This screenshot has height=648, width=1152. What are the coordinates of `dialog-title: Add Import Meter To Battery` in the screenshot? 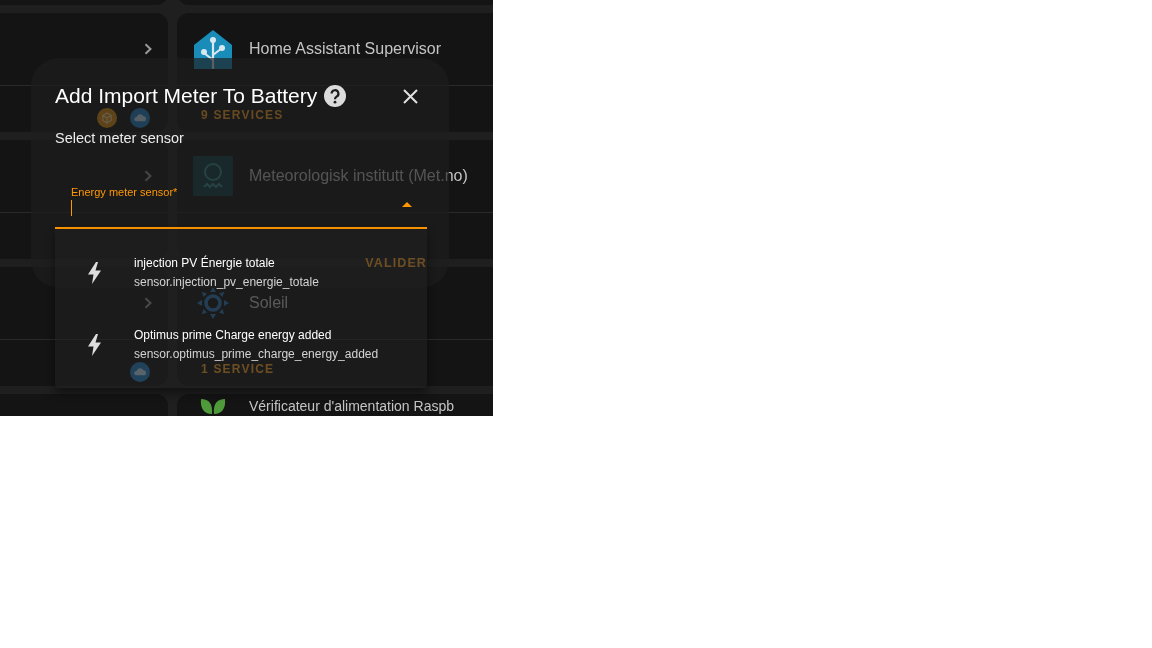 It's located at (186, 96).